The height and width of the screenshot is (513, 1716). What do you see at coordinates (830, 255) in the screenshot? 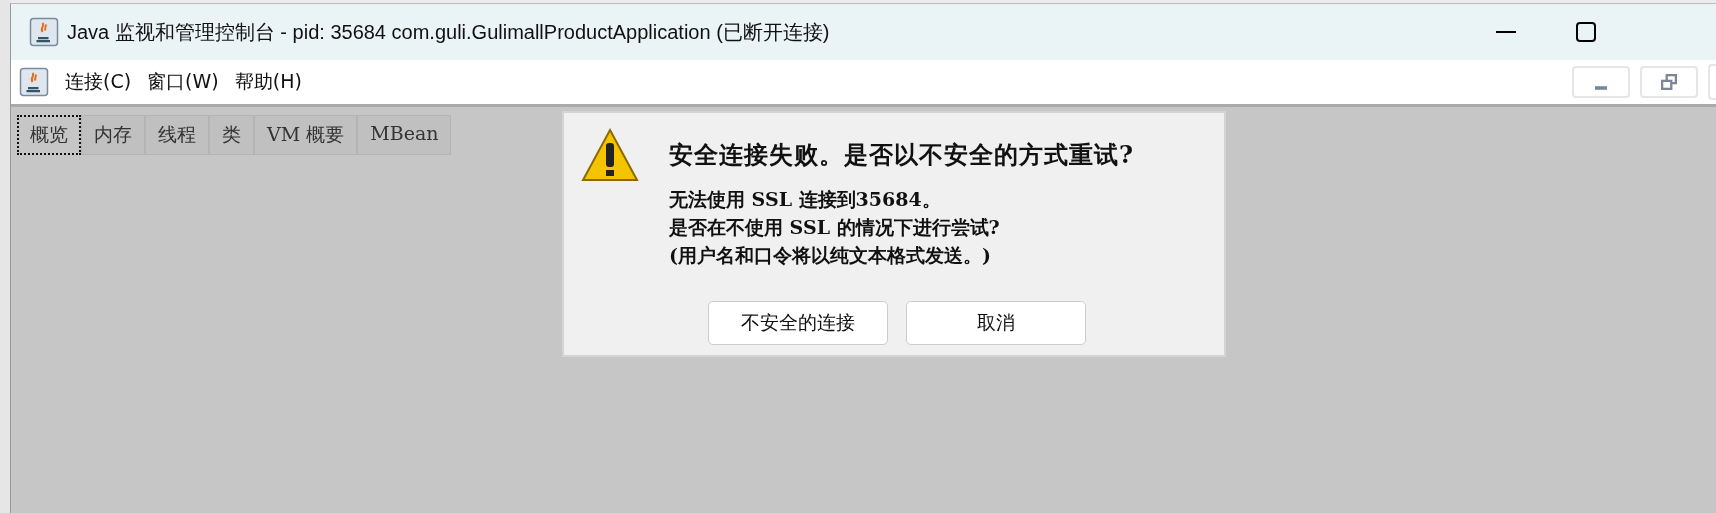
I see `dialog-message: (用户名和口令将以纯文本格式发送。)` at bounding box center [830, 255].